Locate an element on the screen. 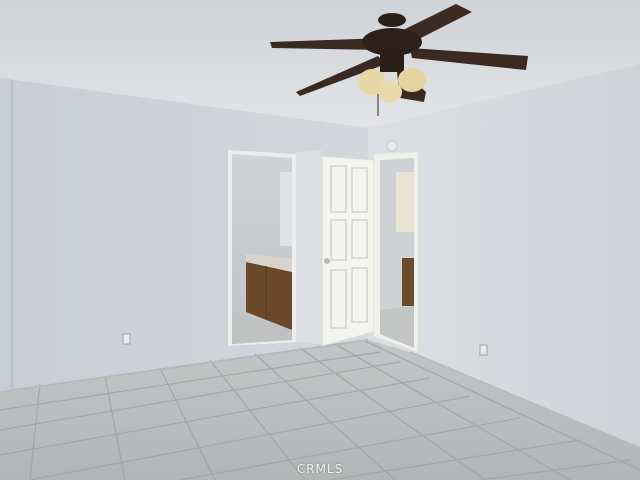 The image size is (640, 480). door-frame is located at coordinates (309, 247).